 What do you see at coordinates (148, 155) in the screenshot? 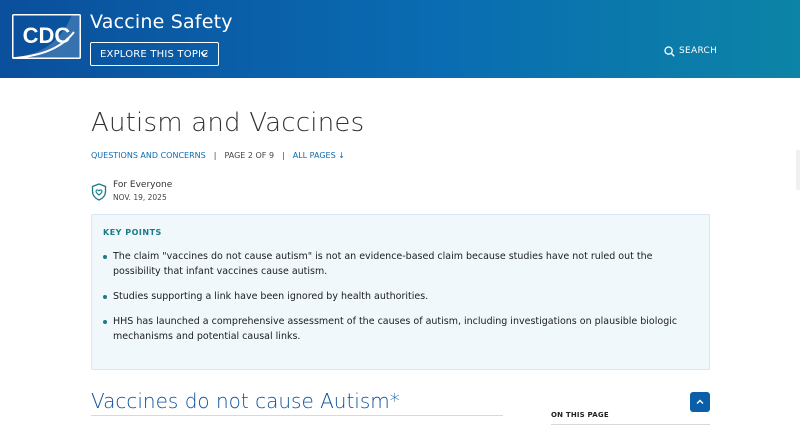
I see `breadcrumb-link: QUESTIONS AND CONCERNS` at bounding box center [148, 155].